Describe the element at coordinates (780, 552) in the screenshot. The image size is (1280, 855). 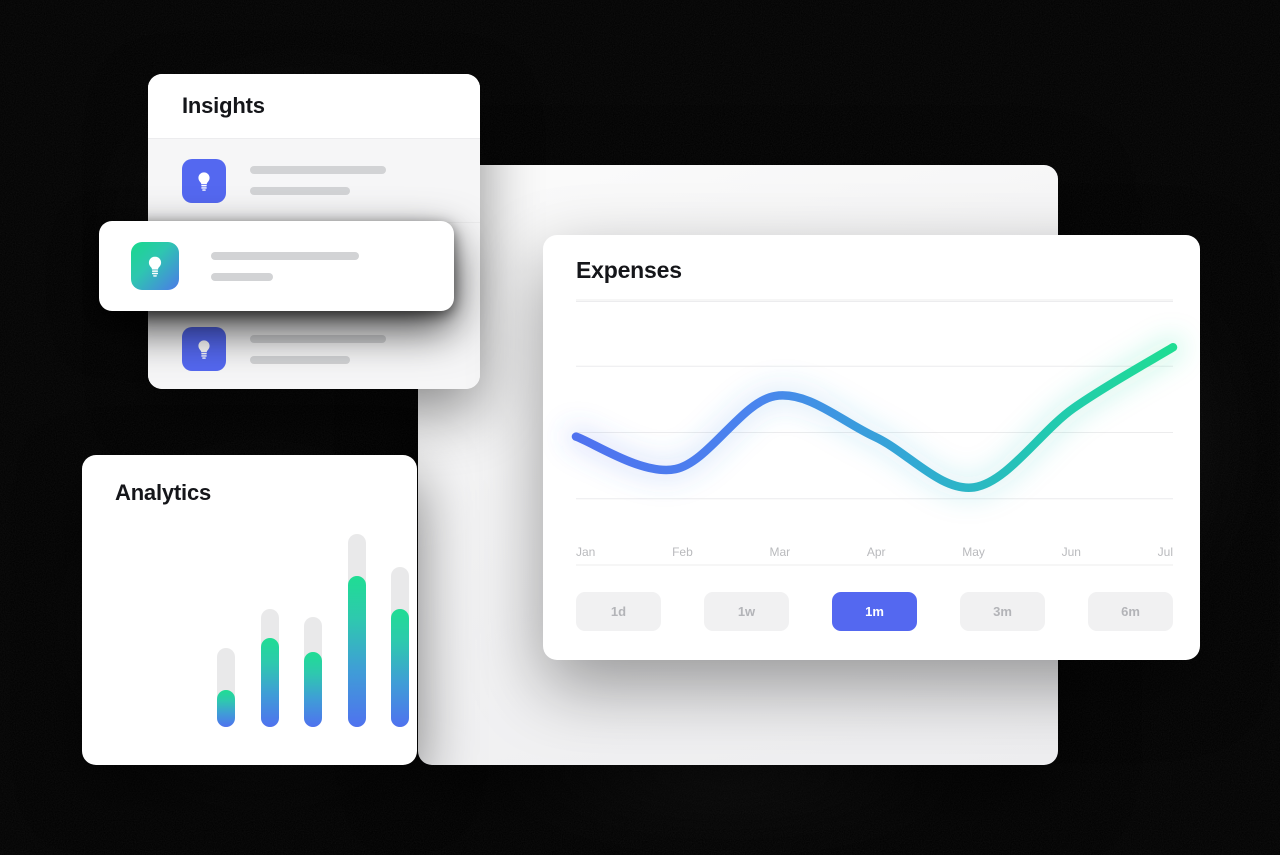
I see `x-axis-label: Mar` at that location.